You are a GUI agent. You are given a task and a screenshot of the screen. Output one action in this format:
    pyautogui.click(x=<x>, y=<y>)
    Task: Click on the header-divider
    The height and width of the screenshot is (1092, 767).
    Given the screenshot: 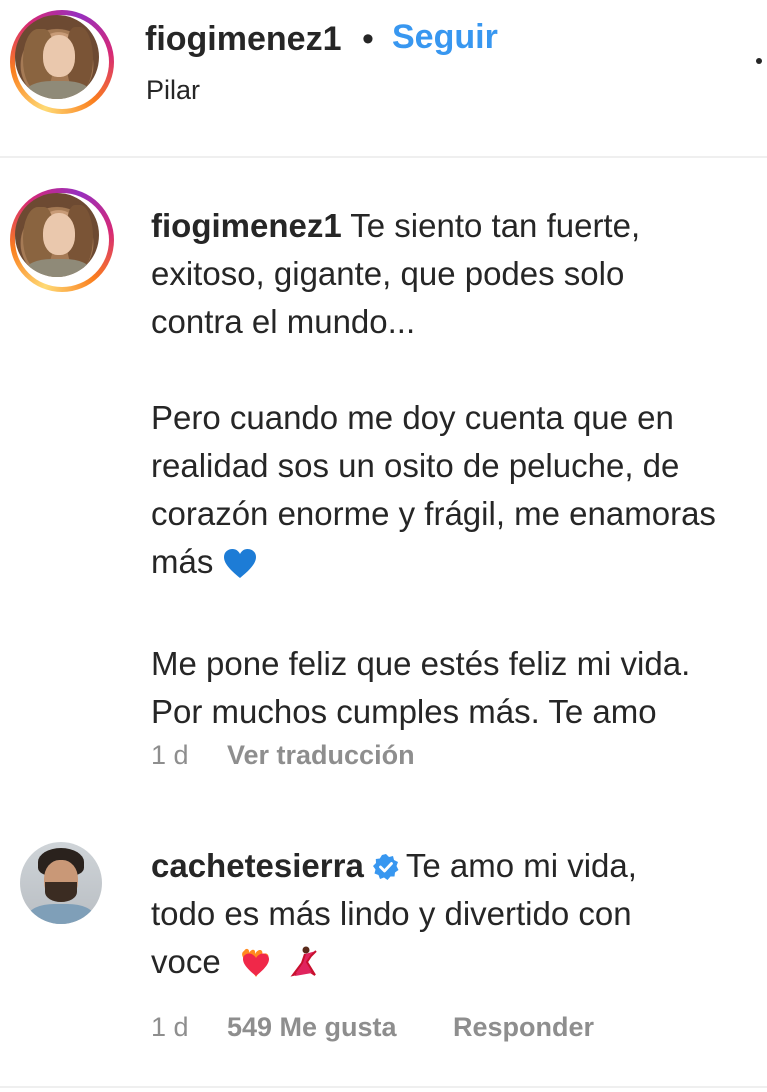 What is the action you would take?
    pyautogui.click(x=383, y=157)
    